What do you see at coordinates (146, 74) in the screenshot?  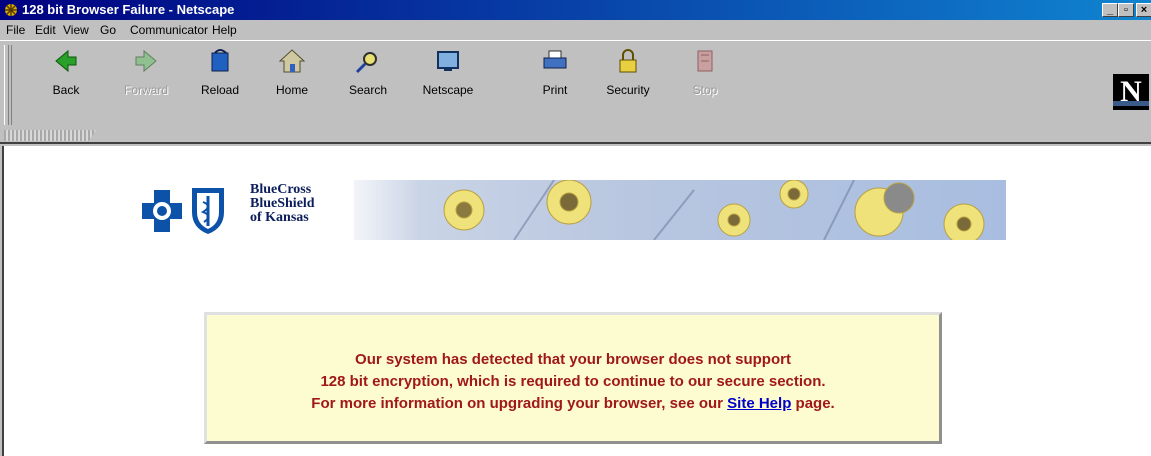 I see `forward-button: Forward` at bounding box center [146, 74].